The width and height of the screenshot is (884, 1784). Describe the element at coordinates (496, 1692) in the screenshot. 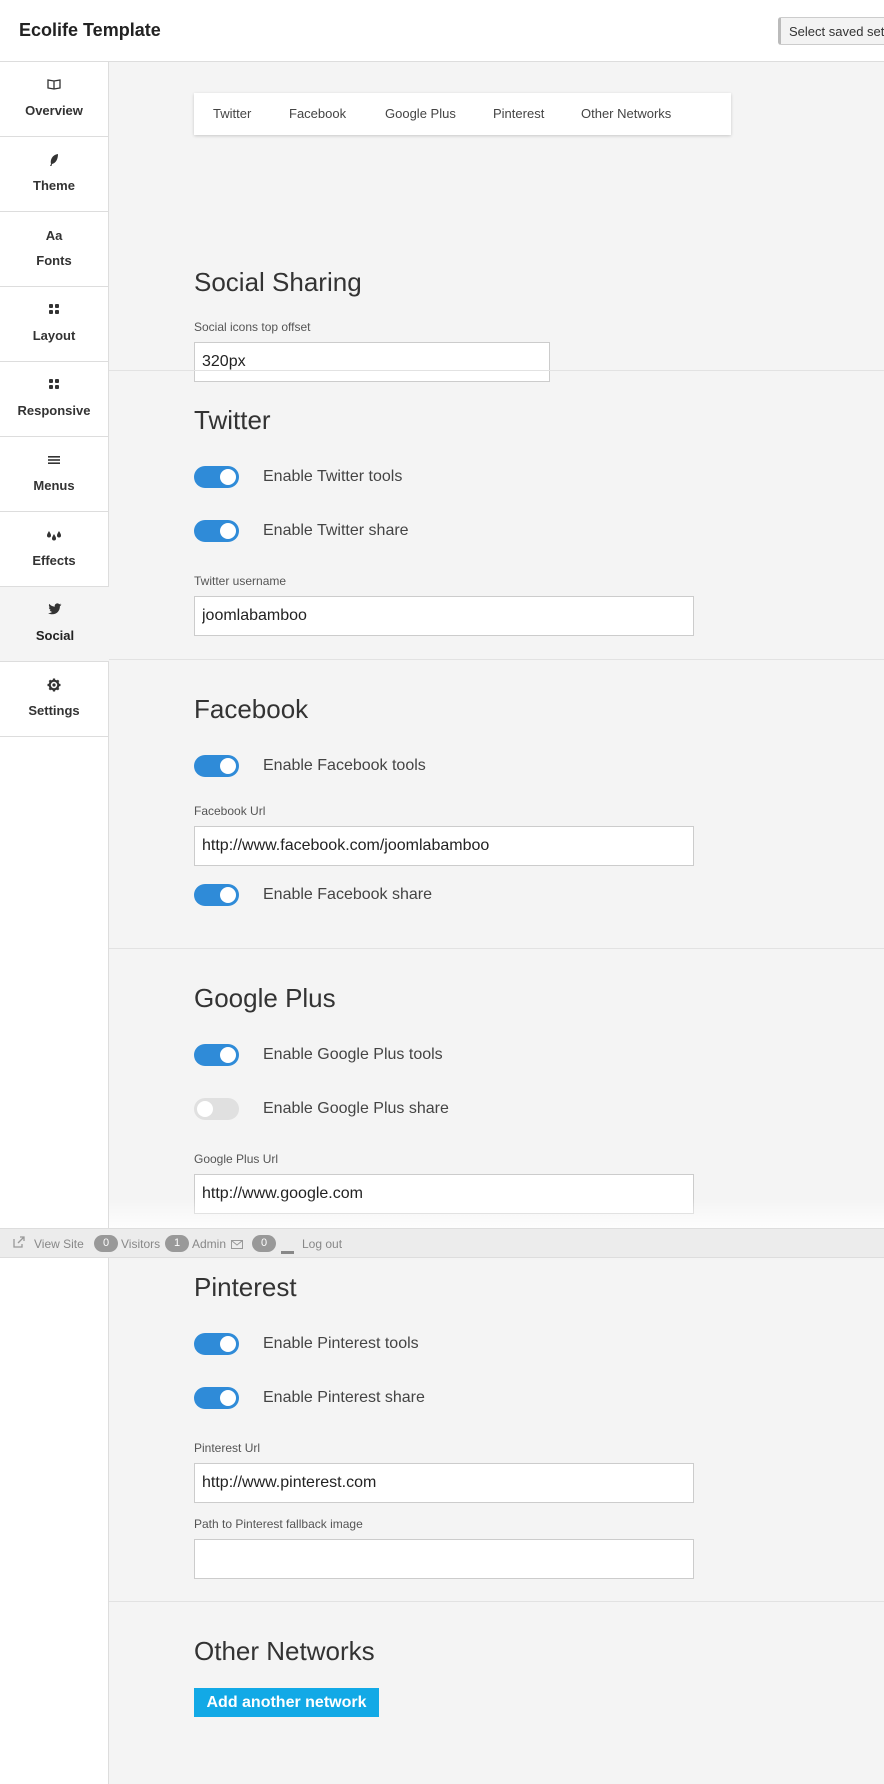

I see `other-networks-section: Other Networks Add another network` at that location.